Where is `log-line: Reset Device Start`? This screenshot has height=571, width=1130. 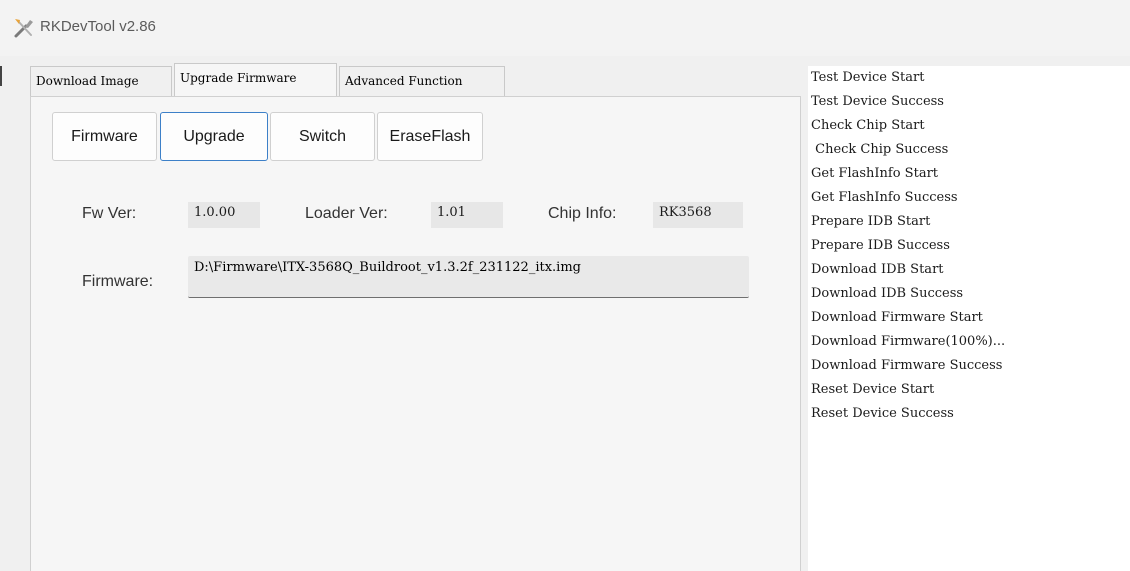 log-line: Reset Device Start is located at coordinates (873, 389).